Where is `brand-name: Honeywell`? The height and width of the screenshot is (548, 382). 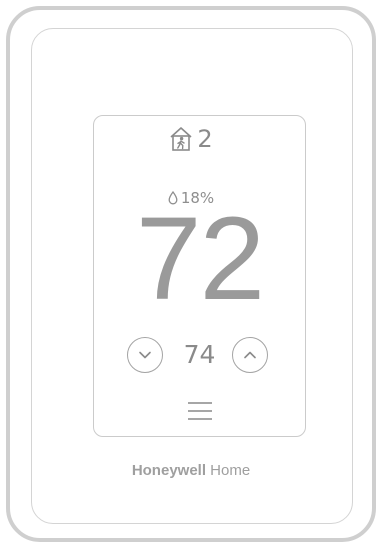 brand-name: Honeywell is located at coordinates (168, 470).